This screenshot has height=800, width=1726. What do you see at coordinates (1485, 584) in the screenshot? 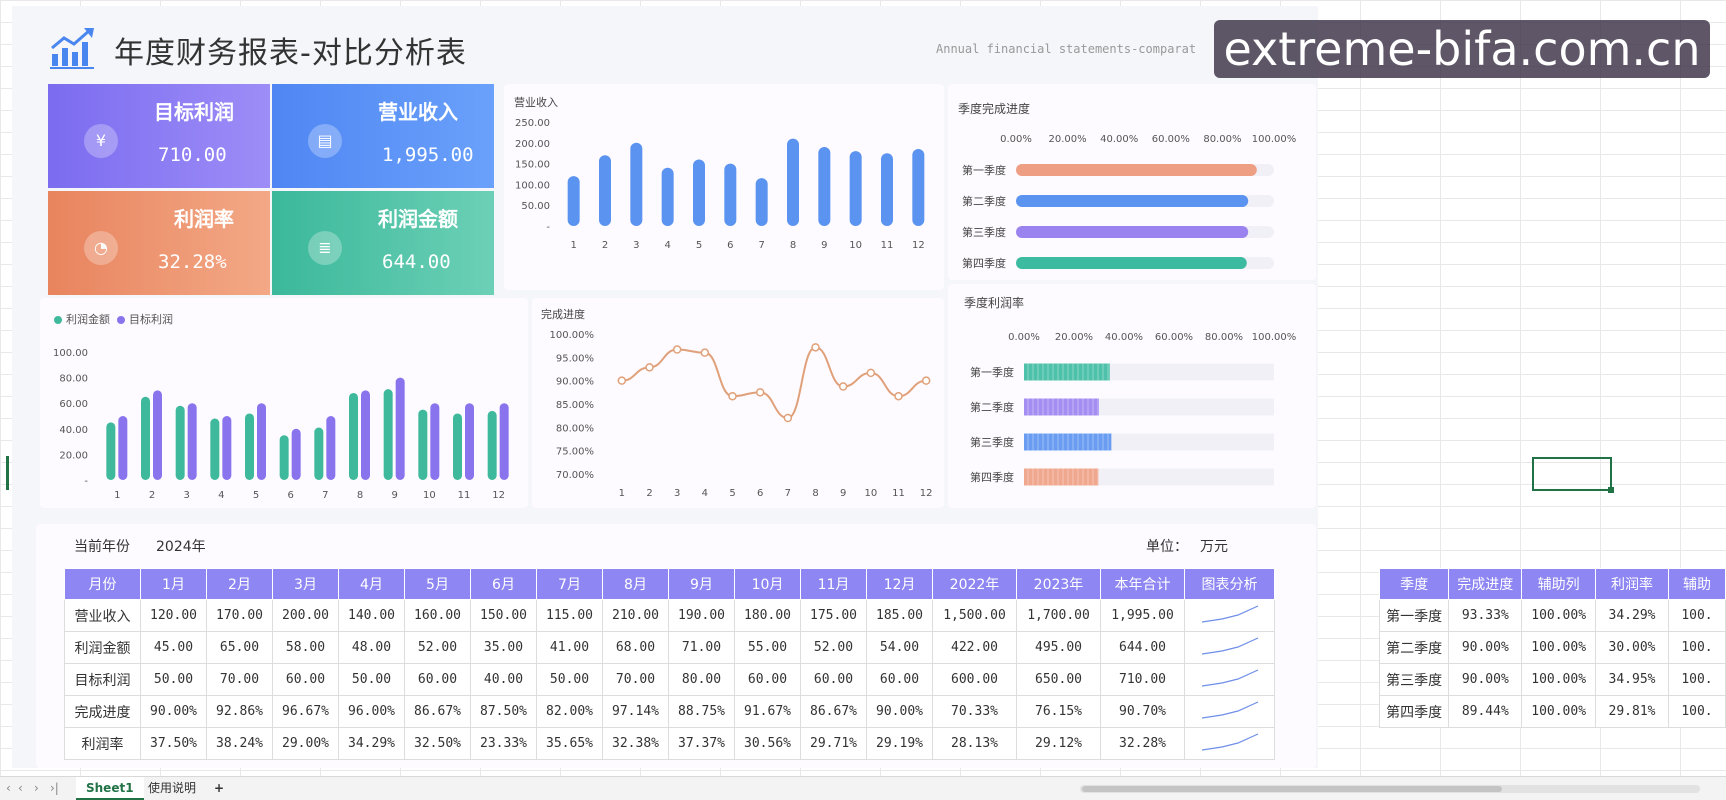
I see `column-header: 完成进度` at bounding box center [1485, 584].